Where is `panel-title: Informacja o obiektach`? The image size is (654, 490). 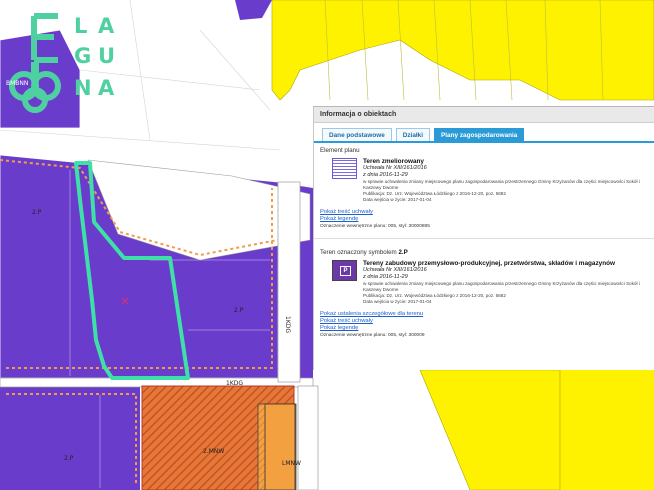
panel-title: Informacja o obiektach is located at coordinates (484, 115).